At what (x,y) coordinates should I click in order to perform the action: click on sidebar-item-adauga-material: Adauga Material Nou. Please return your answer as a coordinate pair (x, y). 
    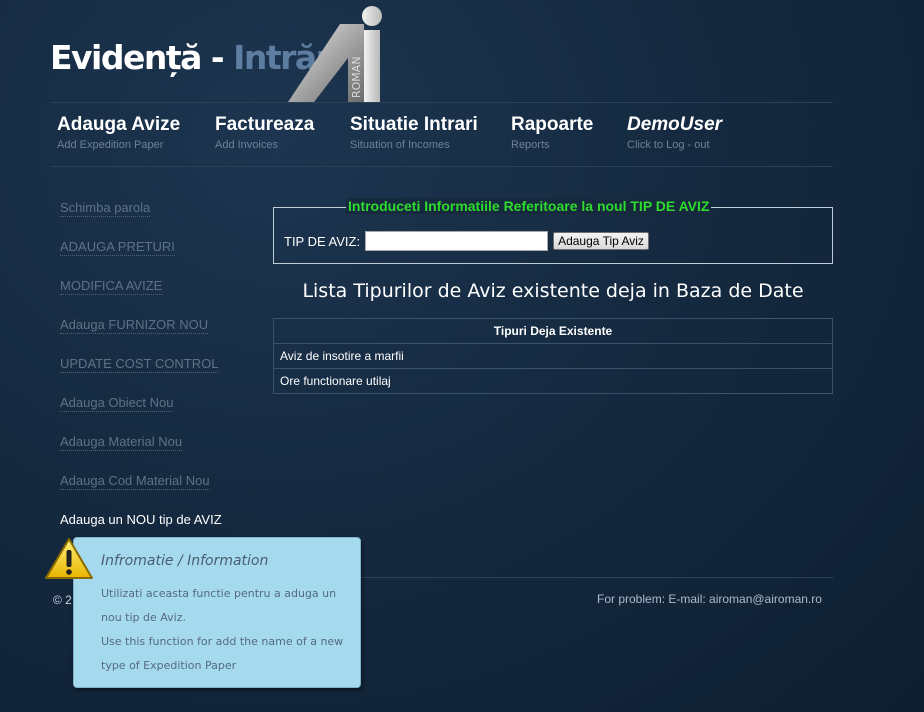
    Looking at the image, I should click on (121, 442).